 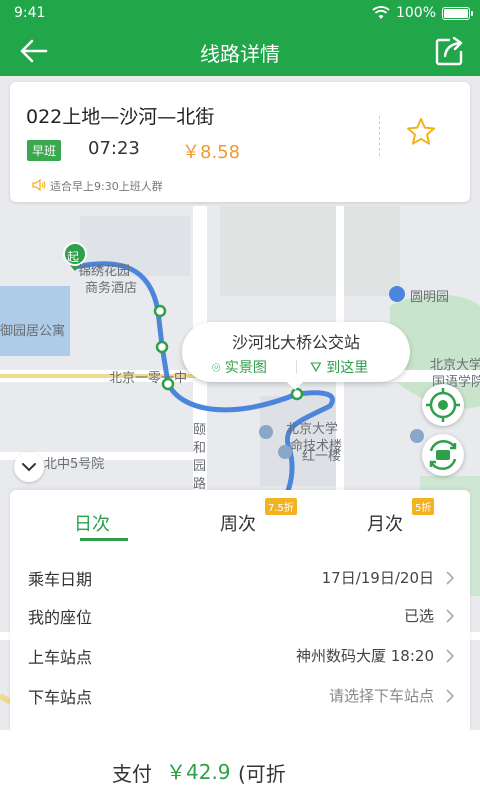 I want to click on collapse-map-button, so click(x=29, y=467).